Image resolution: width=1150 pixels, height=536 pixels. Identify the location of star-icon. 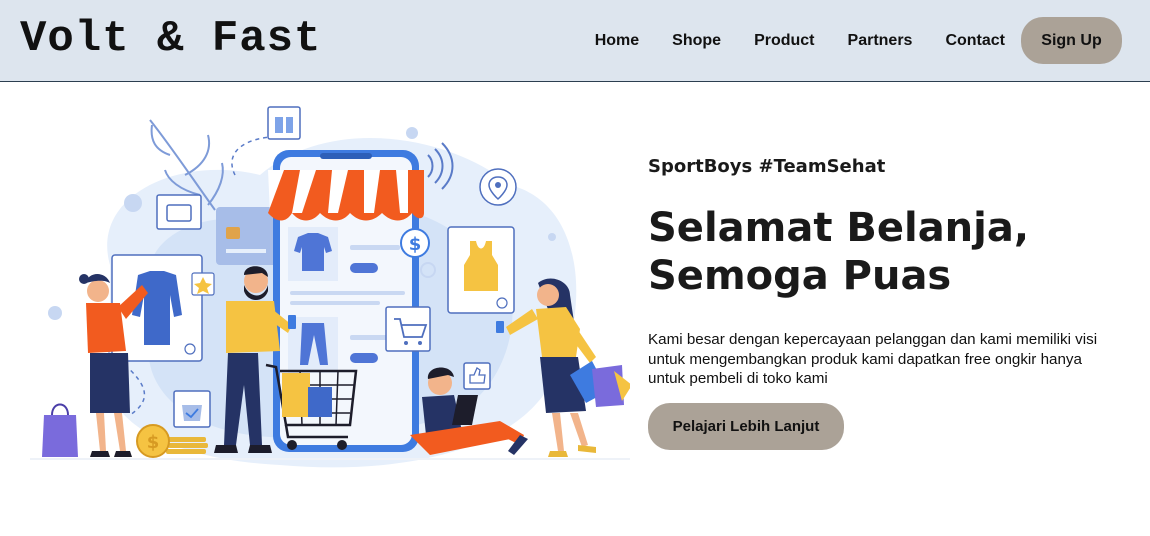
(203, 284).